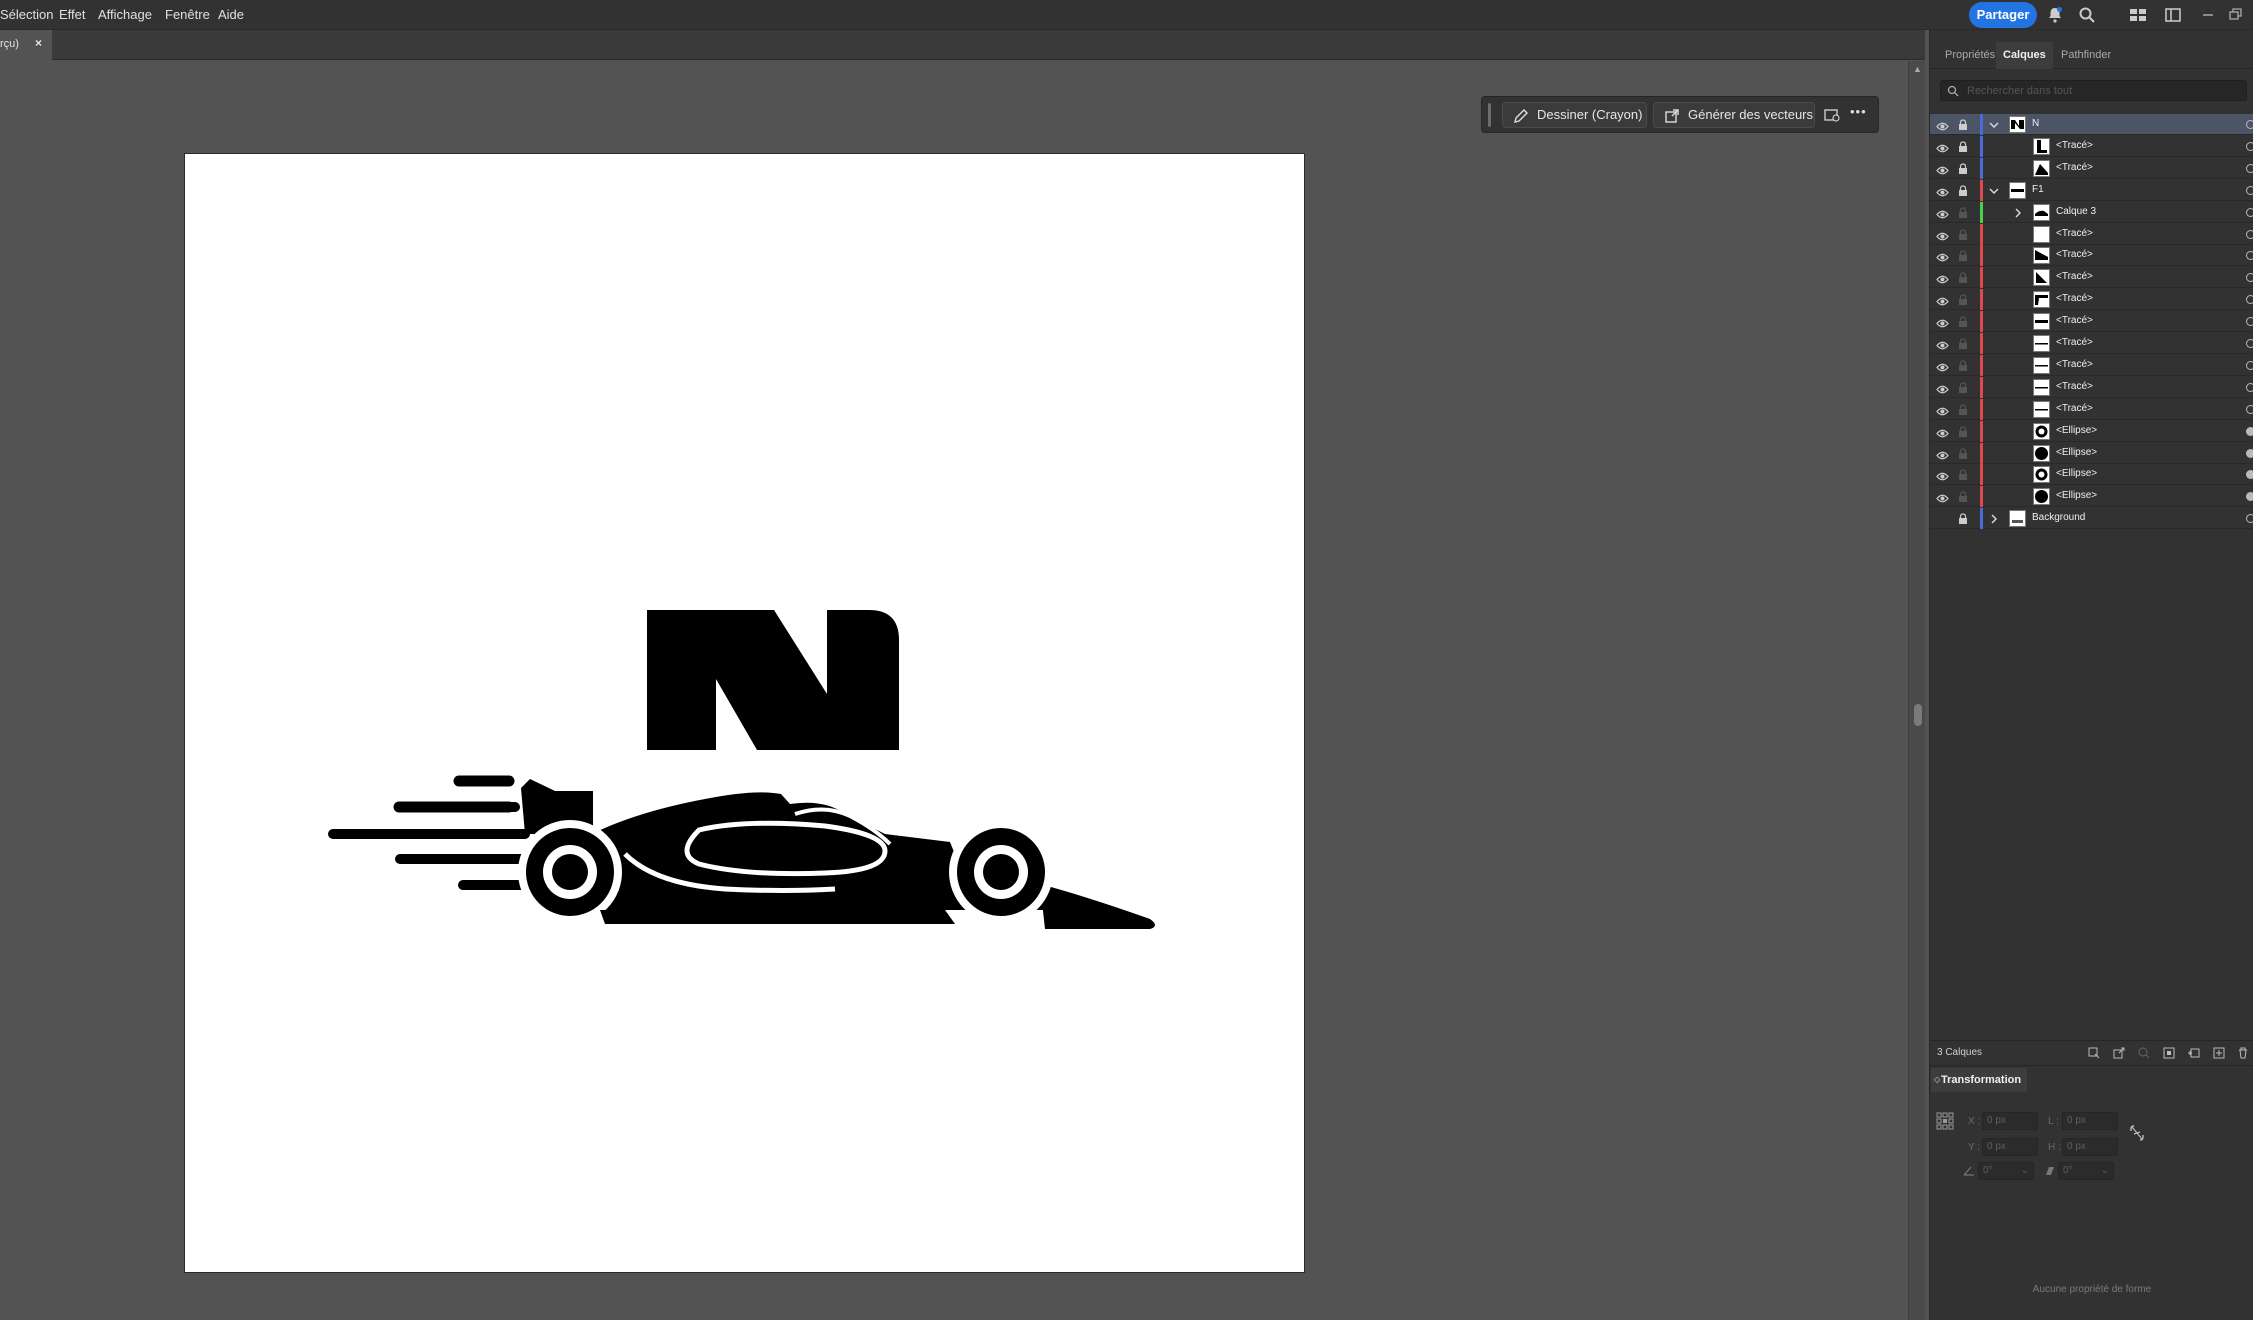 Image resolution: width=2253 pixels, height=1320 pixels. I want to click on y-field: 0 px, so click(2010, 1147).